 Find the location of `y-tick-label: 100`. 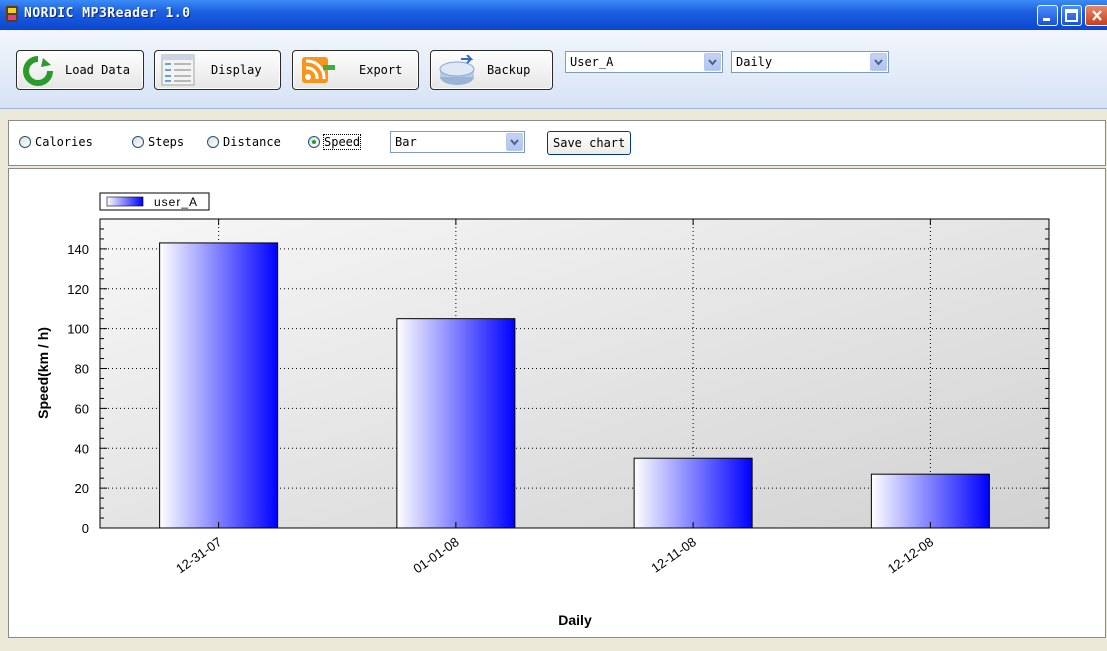

y-tick-label: 100 is located at coordinates (78, 329).